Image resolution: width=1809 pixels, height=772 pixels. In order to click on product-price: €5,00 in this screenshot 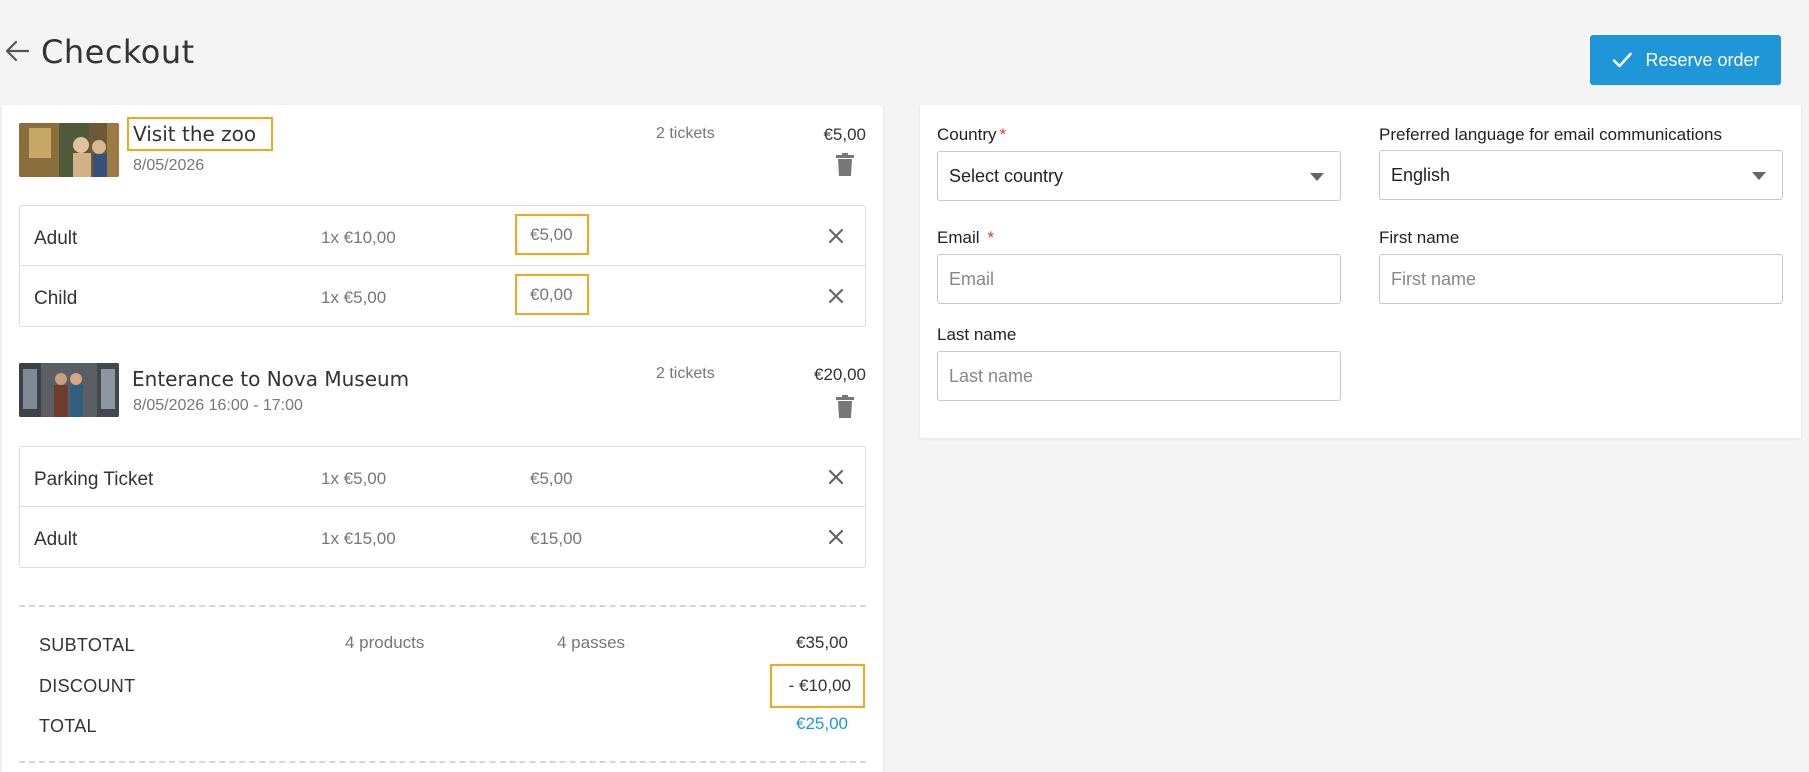, I will do `click(844, 134)`.